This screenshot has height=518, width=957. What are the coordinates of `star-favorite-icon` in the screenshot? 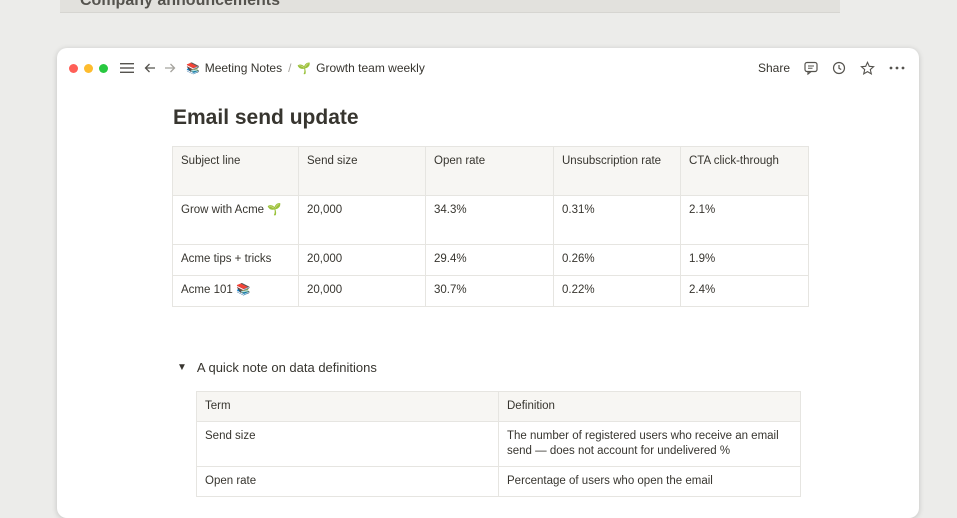 It's located at (867, 68).